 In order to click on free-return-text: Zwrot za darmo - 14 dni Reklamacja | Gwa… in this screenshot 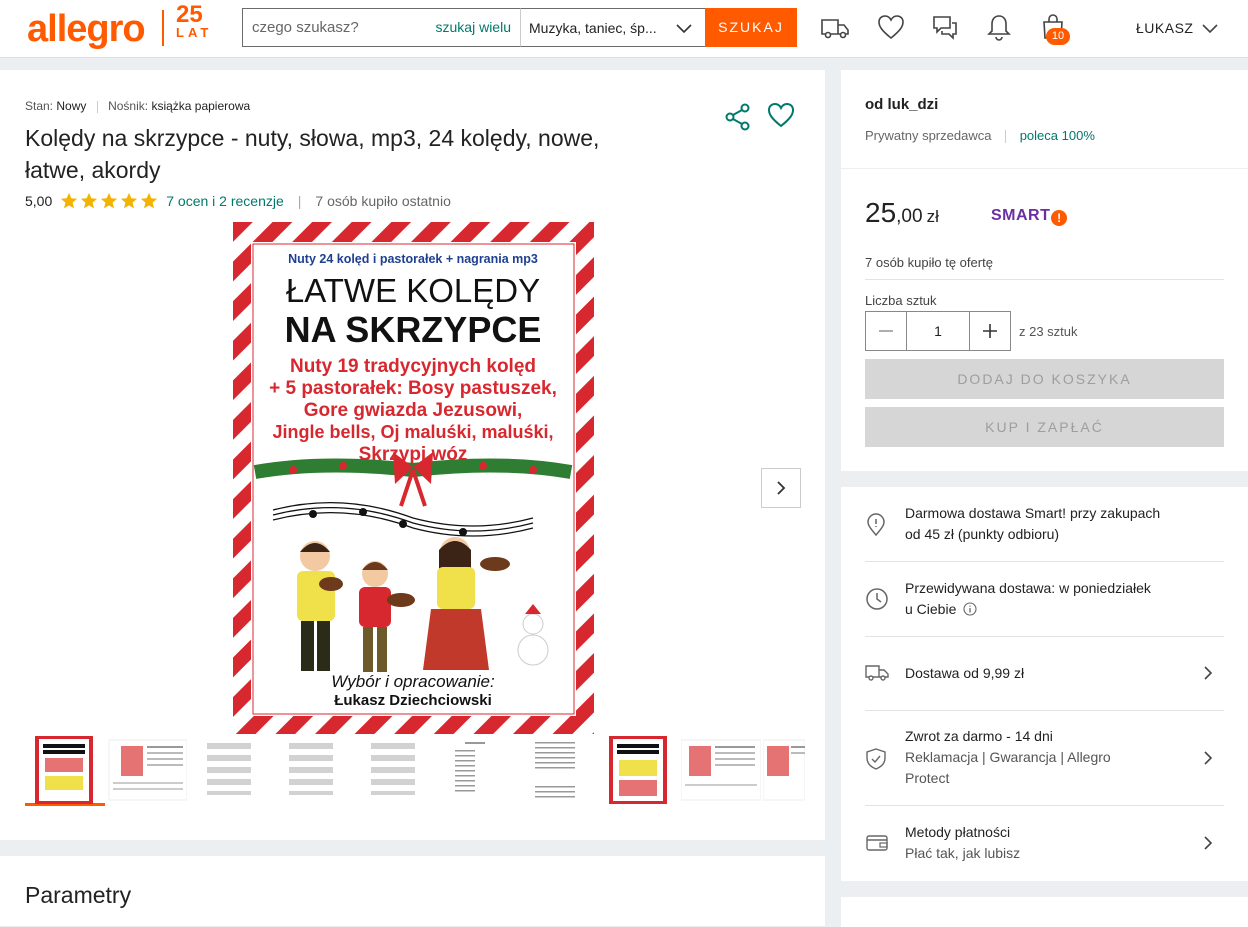, I will do `click(1008, 757)`.